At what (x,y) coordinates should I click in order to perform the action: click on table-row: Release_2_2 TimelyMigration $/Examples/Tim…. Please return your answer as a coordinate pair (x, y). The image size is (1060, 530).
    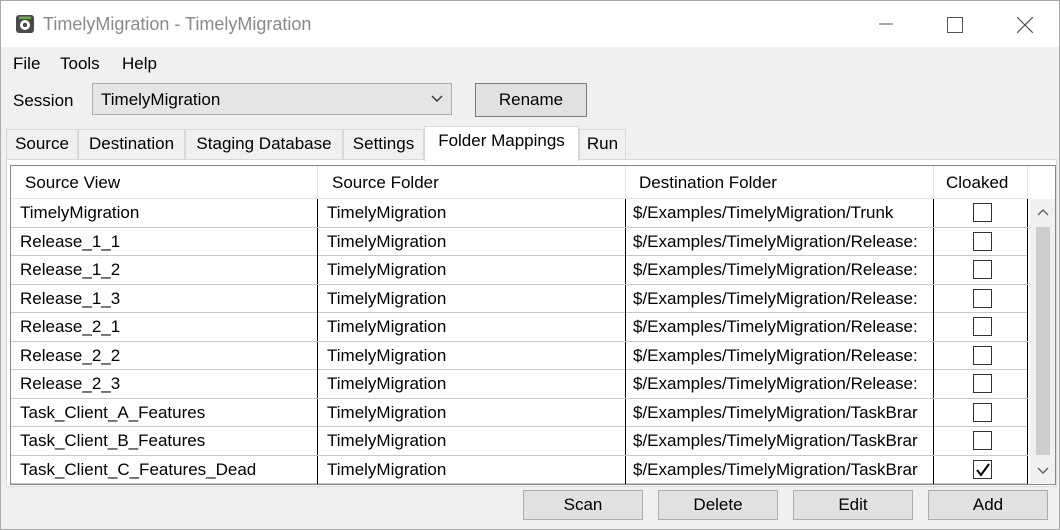
    Looking at the image, I should click on (519, 355).